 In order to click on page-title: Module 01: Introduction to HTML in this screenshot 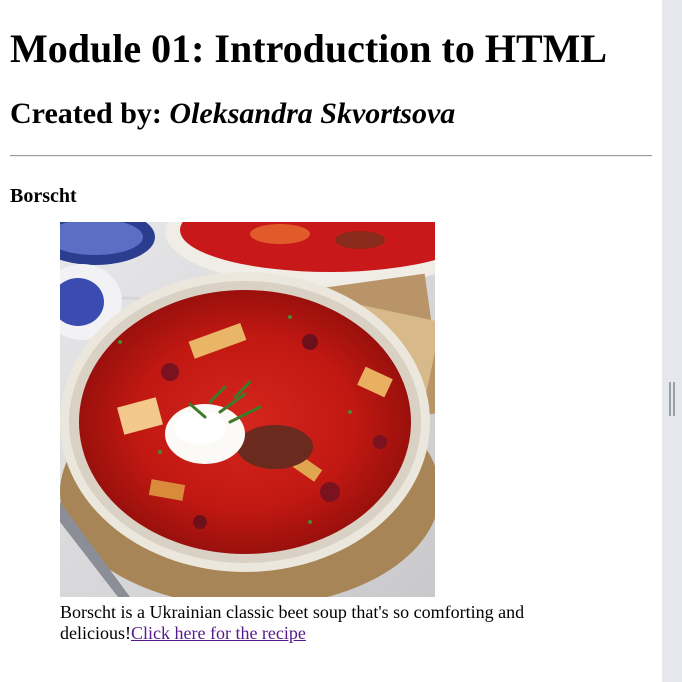, I will do `click(309, 48)`.